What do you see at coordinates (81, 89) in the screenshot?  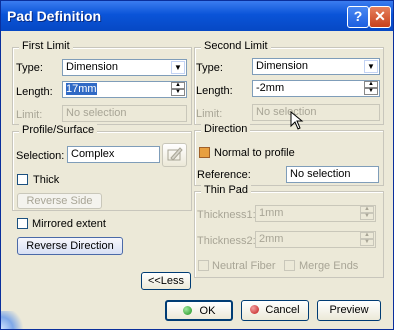 I see `first-length-value: 17mm` at bounding box center [81, 89].